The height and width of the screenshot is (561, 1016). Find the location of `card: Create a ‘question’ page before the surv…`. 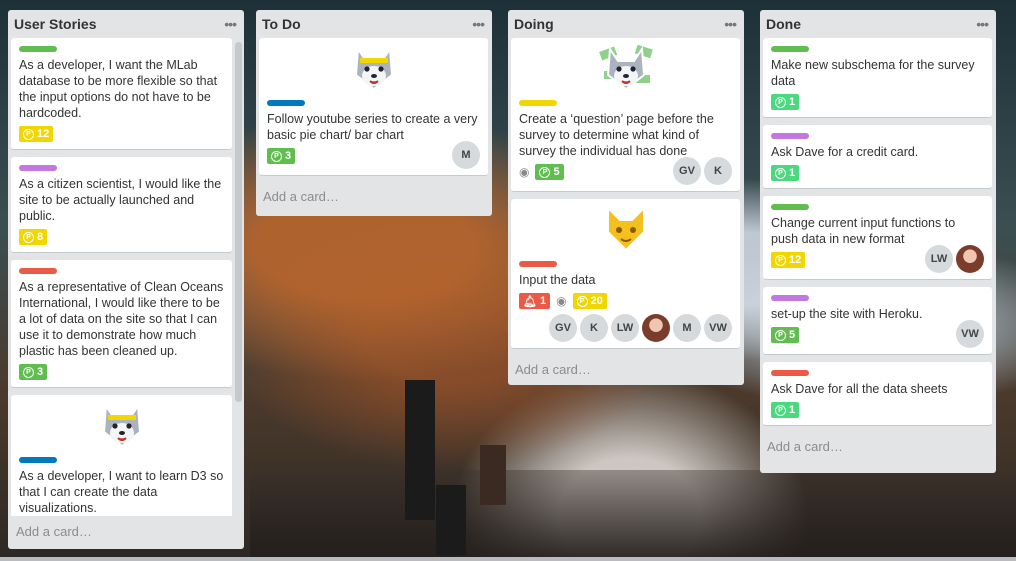

card: Create a ‘question’ page before the surv… is located at coordinates (625, 115).